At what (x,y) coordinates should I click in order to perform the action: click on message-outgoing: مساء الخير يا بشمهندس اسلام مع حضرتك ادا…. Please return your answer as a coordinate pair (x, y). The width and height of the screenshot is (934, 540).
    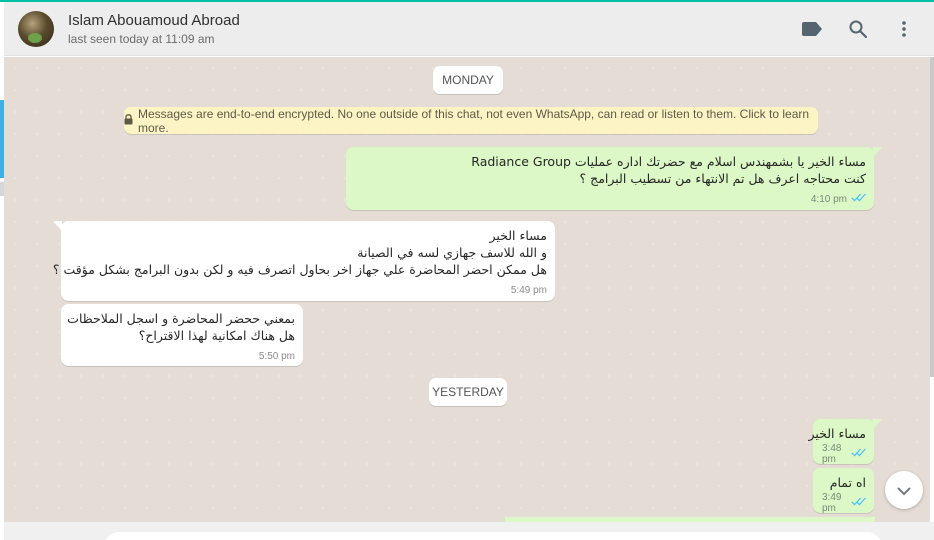
    Looking at the image, I should click on (614, 178).